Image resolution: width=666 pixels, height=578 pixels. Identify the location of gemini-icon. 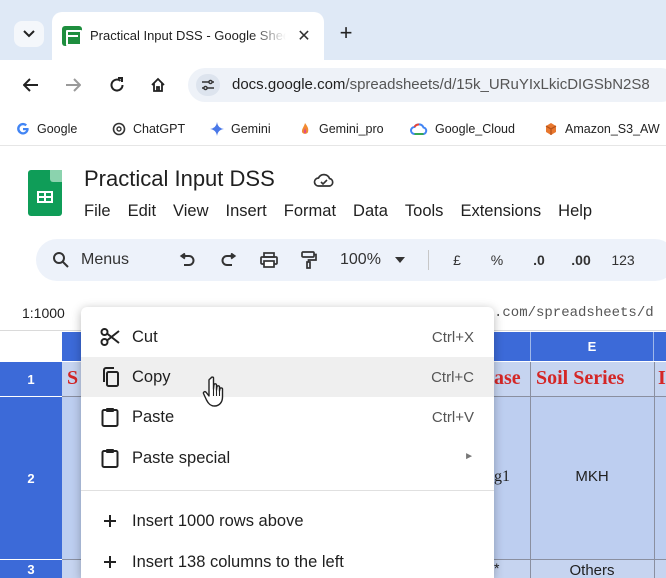
(217, 129).